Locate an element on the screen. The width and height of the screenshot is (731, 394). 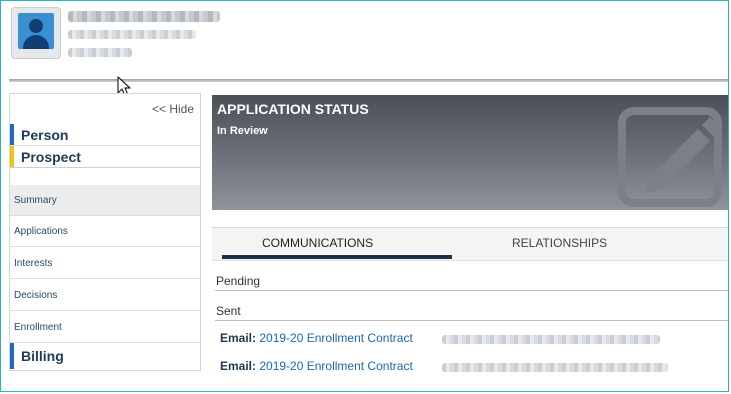
sidebar-section-person: Person is located at coordinates (105, 135).